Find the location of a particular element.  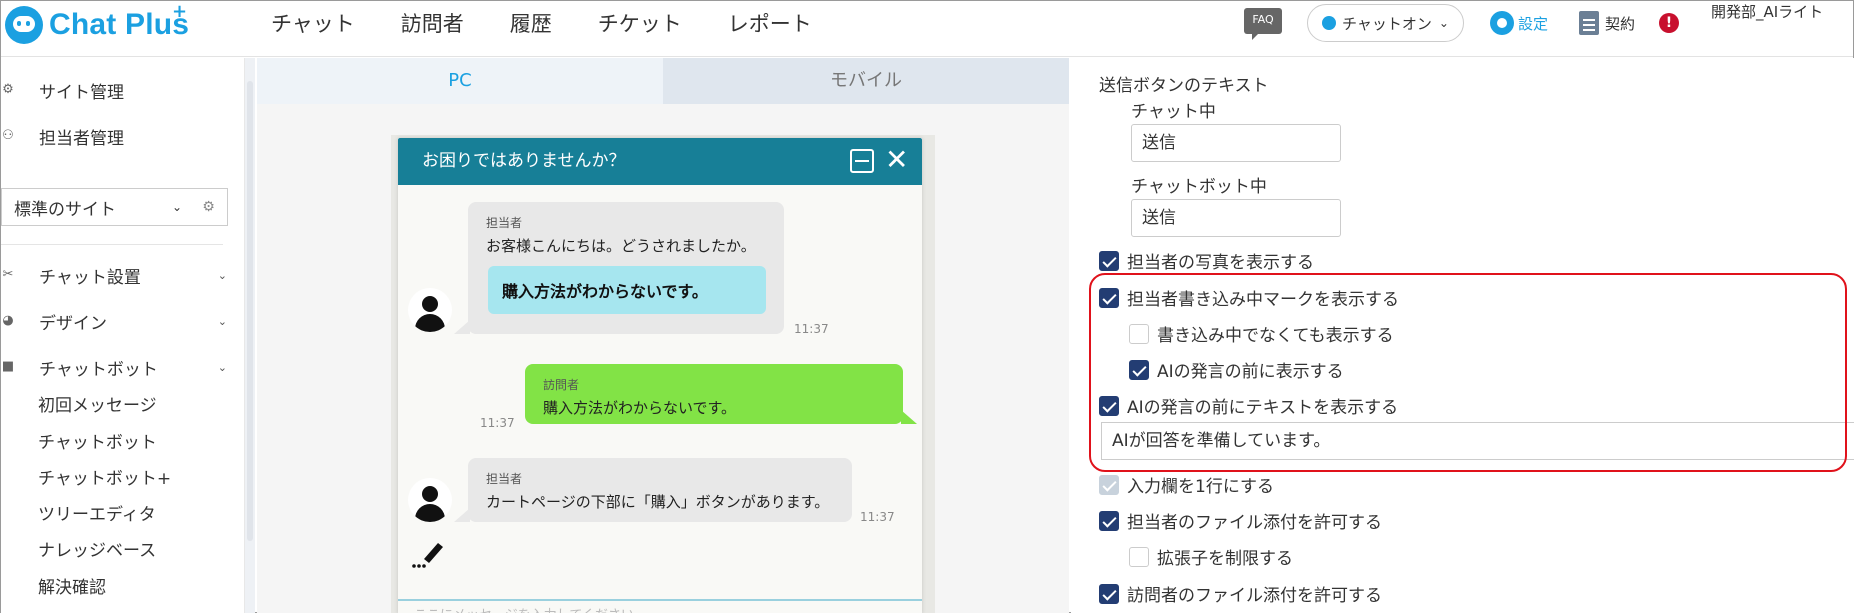

tools-icon: ✂ is located at coordinates (8, 274).